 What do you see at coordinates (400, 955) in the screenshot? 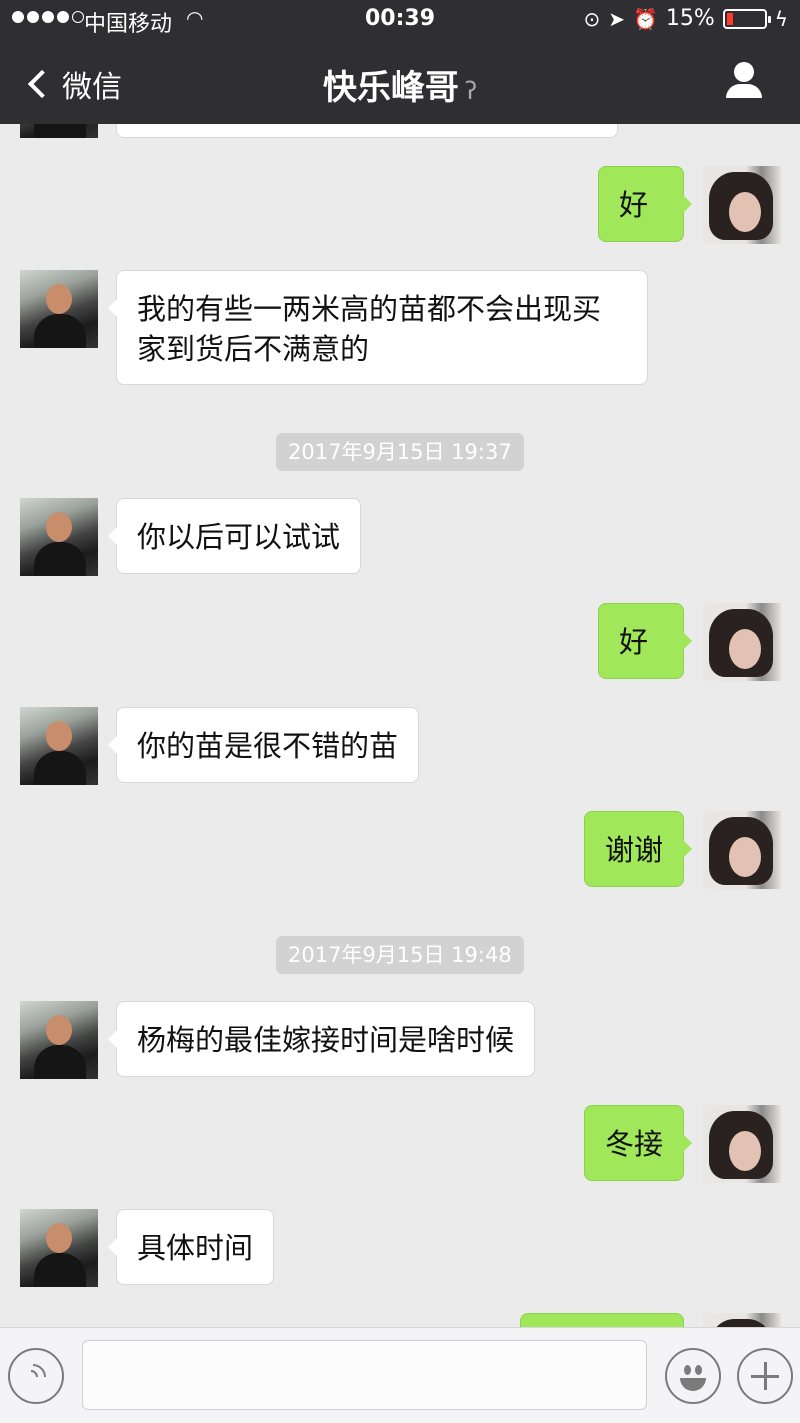
I see `timestamp-divider: 2017年9月15日 19:48` at bounding box center [400, 955].